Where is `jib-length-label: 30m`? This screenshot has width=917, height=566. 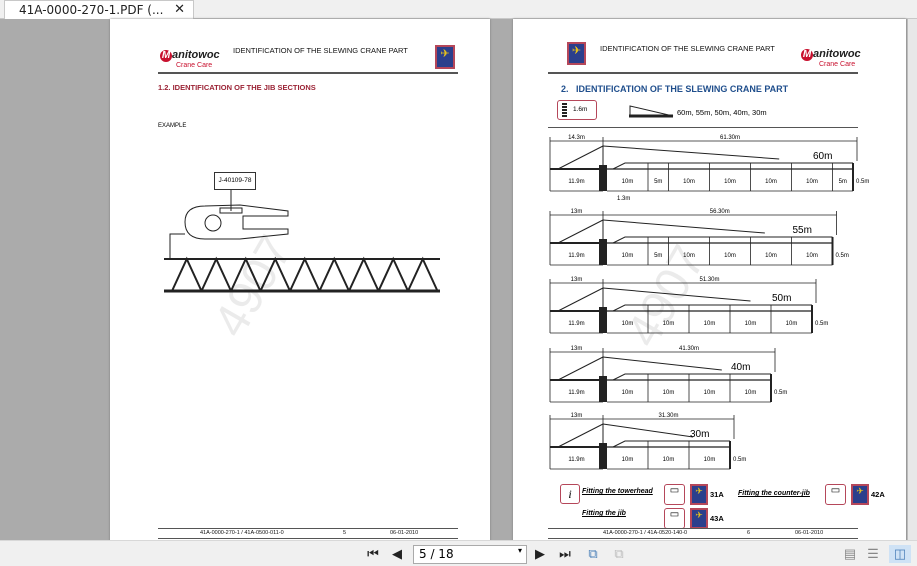 jib-length-label: 30m is located at coordinates (699, 434).